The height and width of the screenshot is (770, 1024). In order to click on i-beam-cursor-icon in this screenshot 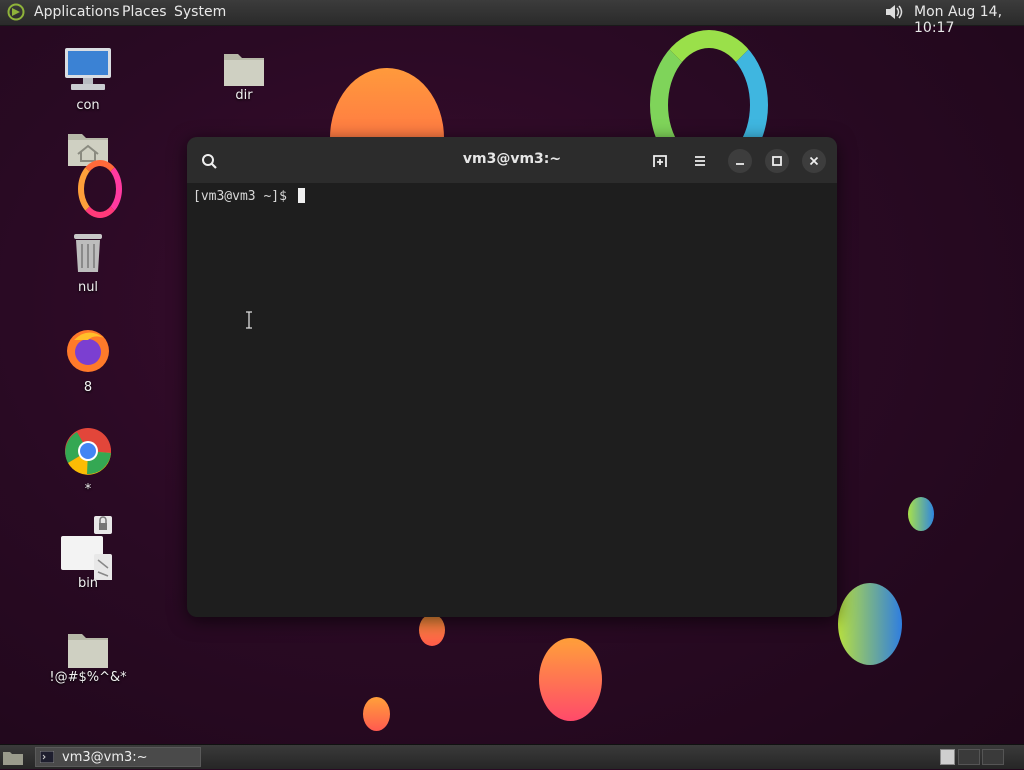, I will do `click(249, 322)`.